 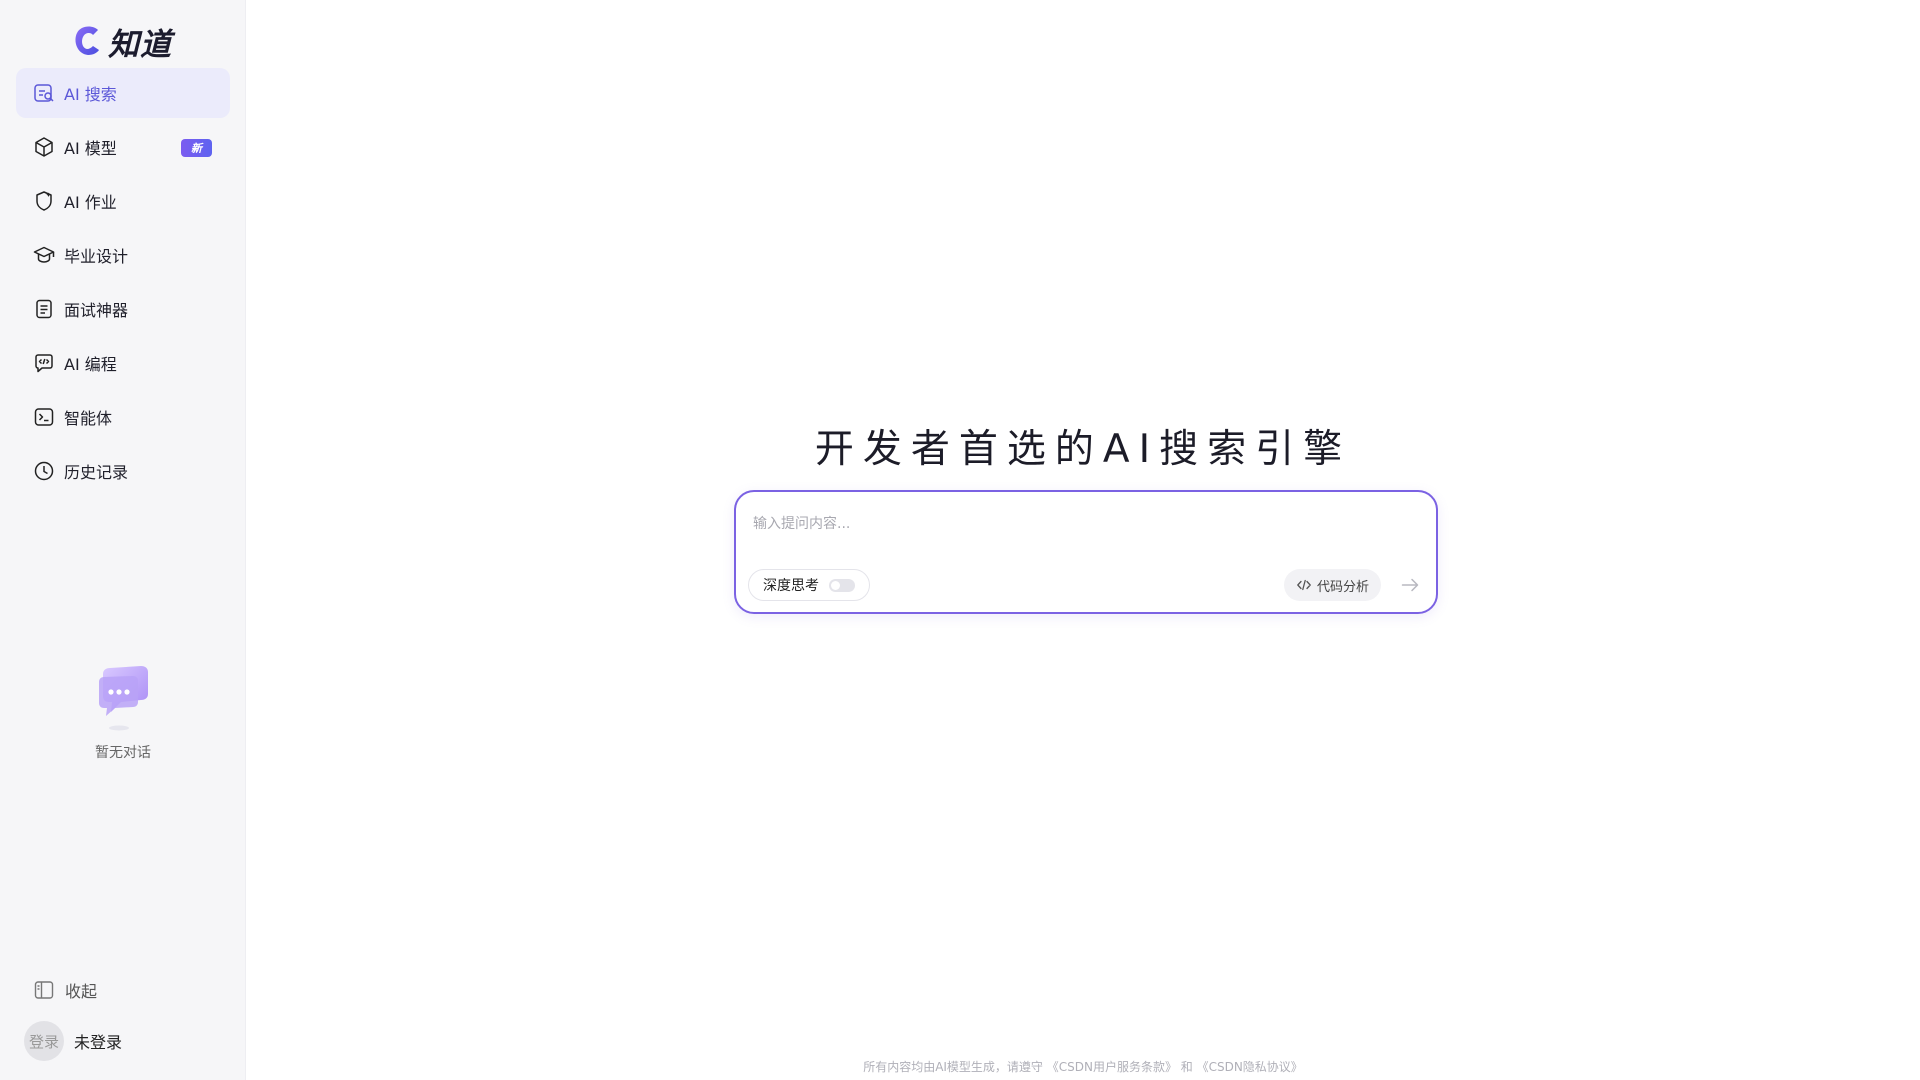 I want to click on sidebar-item-label: AI 作业, so click(x=90, y=202).